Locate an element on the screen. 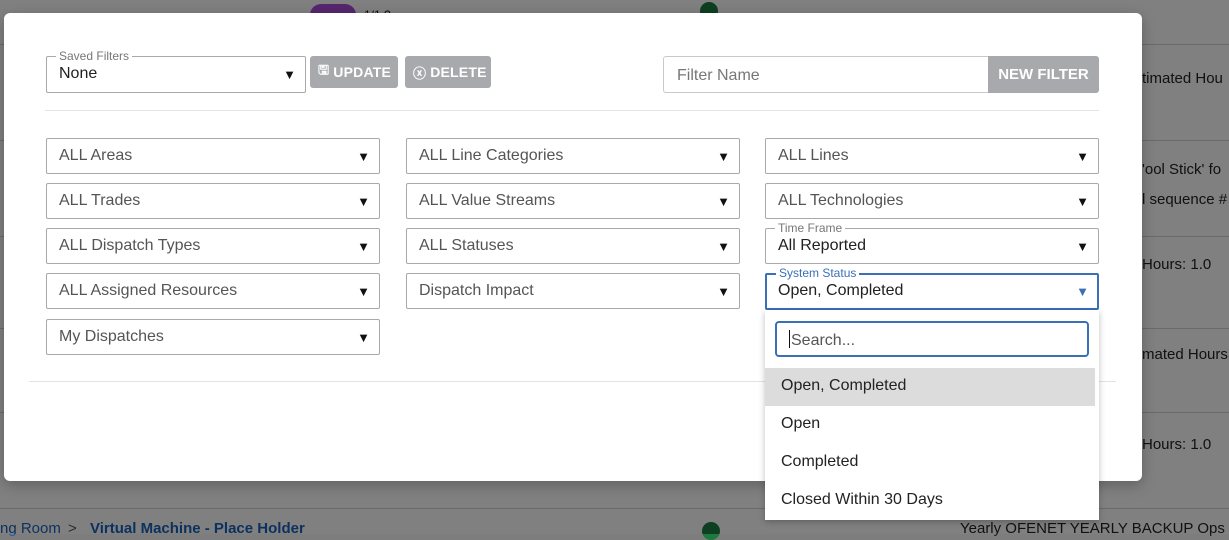 The width and height of the screenshot is (1229, 540). trades-value: ALL Trades is located at coordinates (100, 200).